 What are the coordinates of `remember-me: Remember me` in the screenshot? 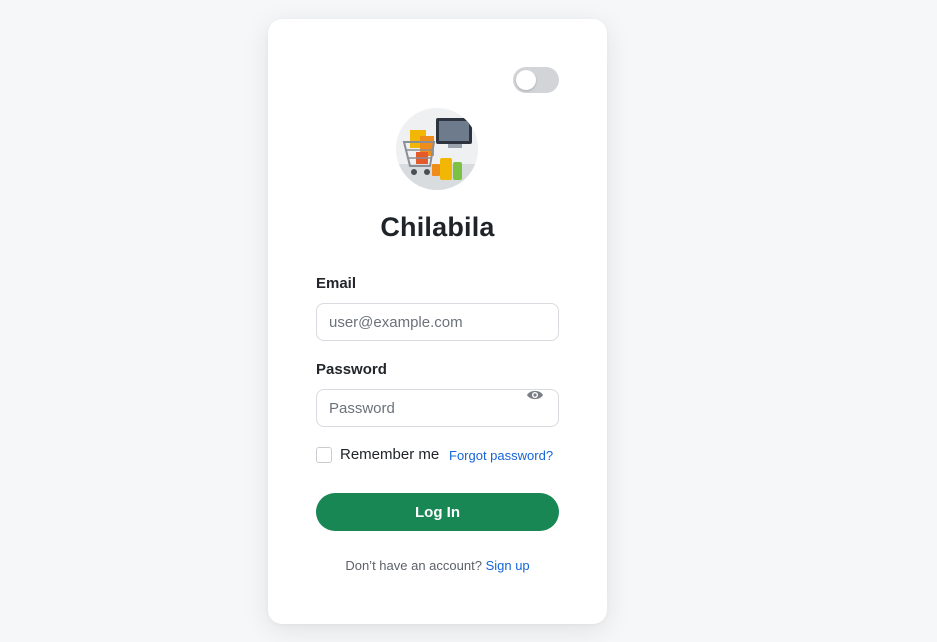 It's located at (377, 454).